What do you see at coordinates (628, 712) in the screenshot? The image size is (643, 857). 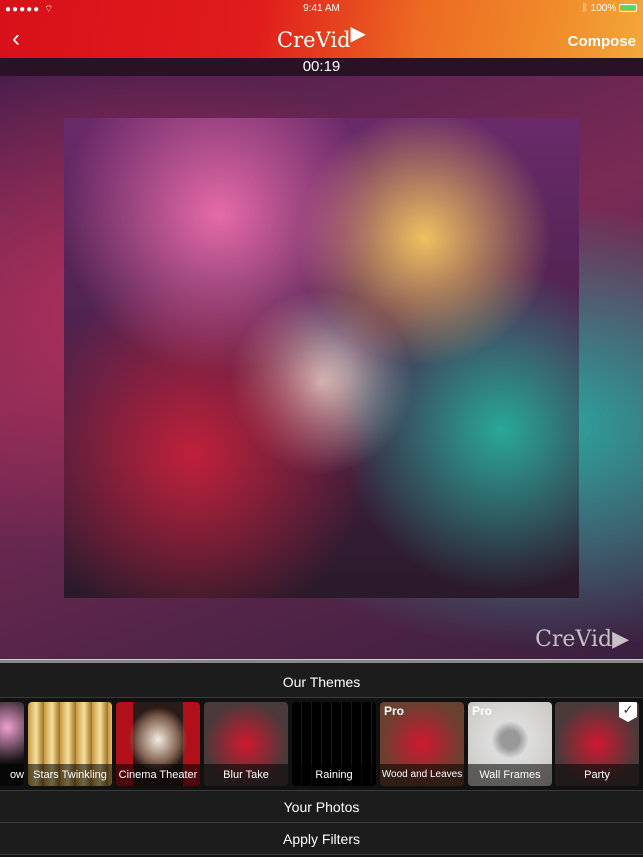 I see `checkmark-icon: ✓` at bounding box center [628, 712].